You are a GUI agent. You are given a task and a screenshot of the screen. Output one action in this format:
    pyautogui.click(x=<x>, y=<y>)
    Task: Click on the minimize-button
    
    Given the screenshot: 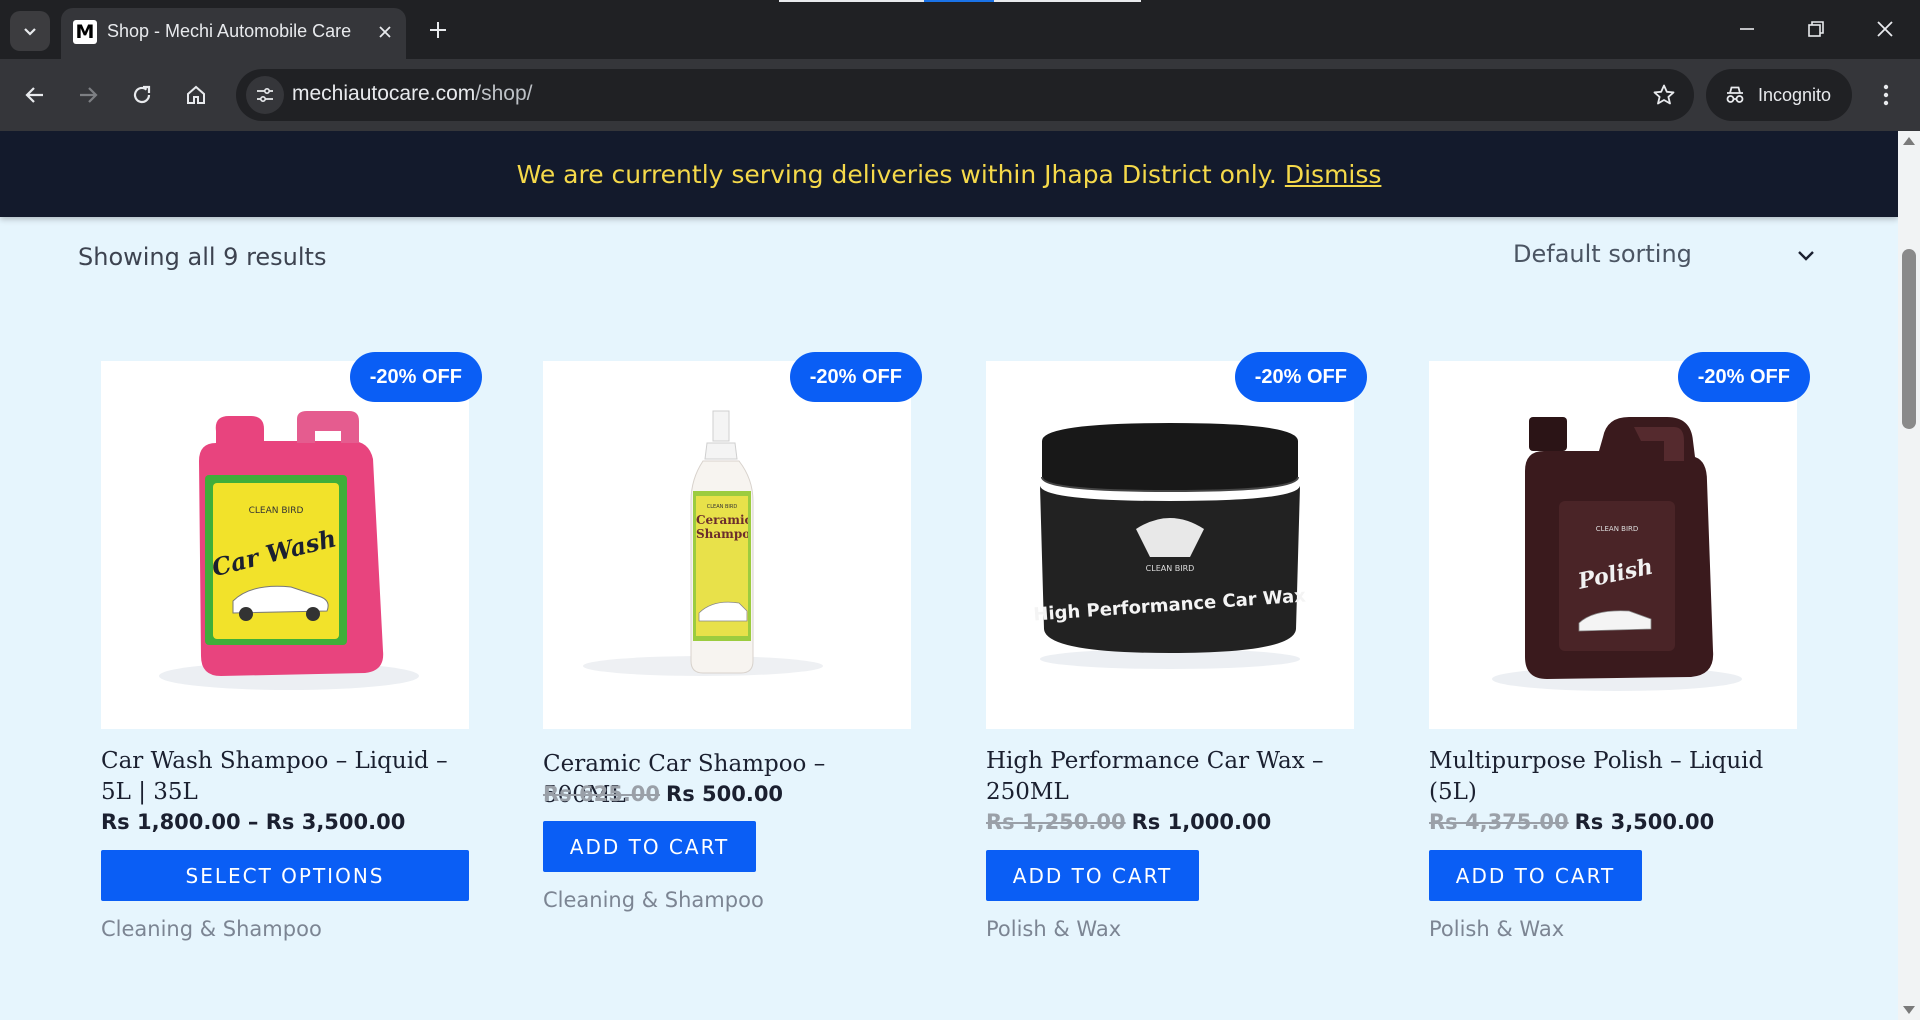 What is the action you would take?
    pyautogui.click(x=1747, y=29)
    